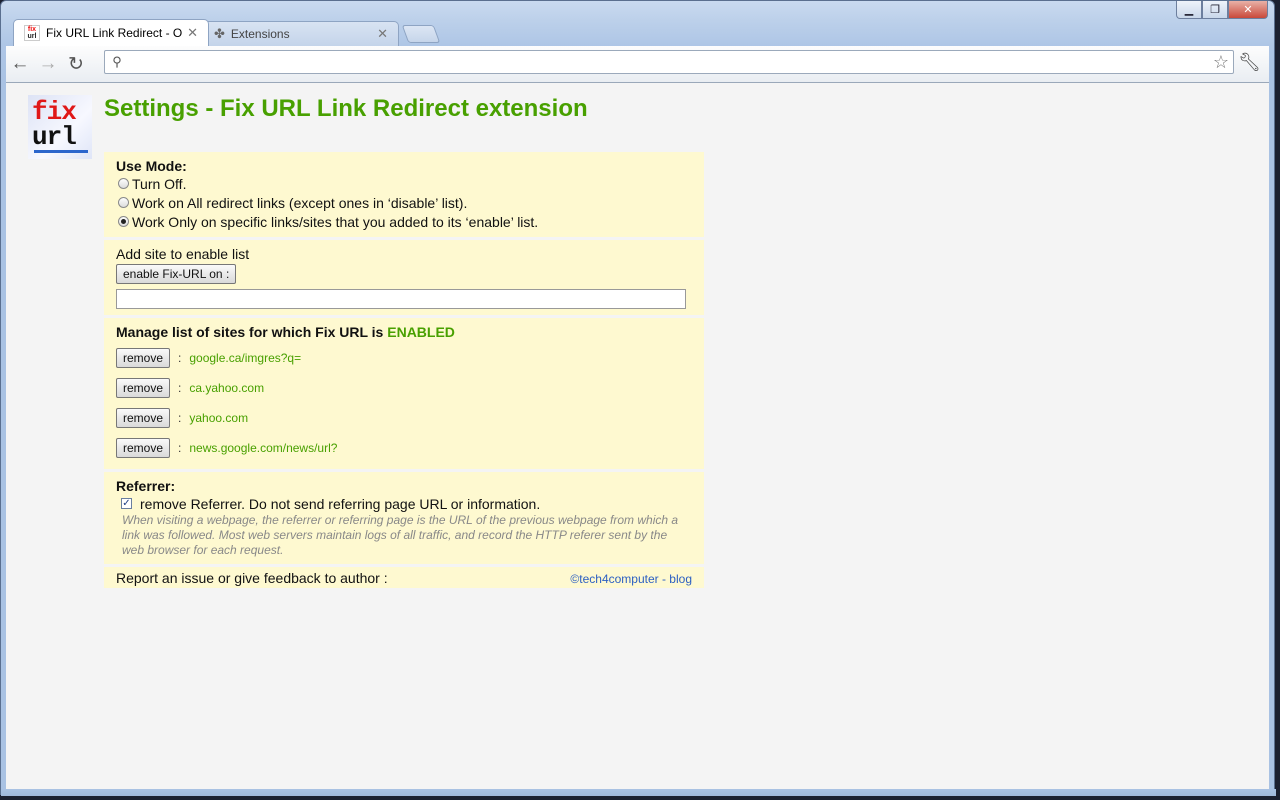  I want to click on remove-referrer-checkbox: ✓, so click(126, 503).